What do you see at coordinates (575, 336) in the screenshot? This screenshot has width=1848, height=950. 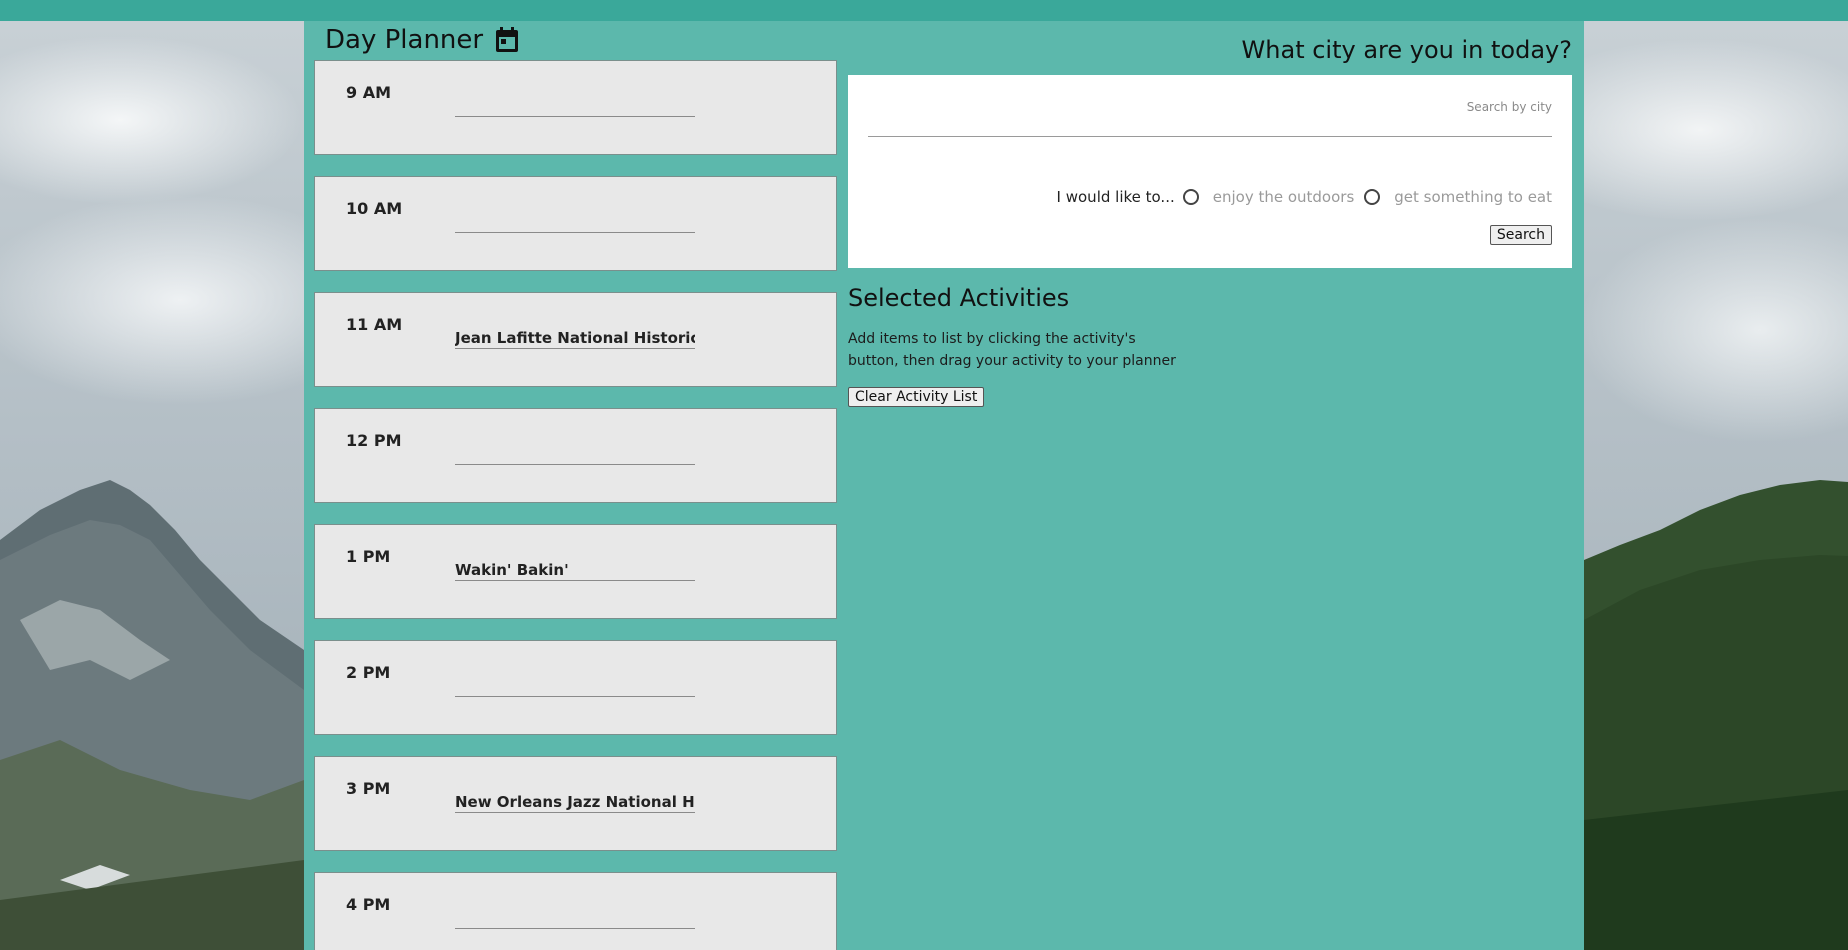 I see `activity-dropzone: Jean Lafitte National Historical Park` at bounding box center [575, 336].